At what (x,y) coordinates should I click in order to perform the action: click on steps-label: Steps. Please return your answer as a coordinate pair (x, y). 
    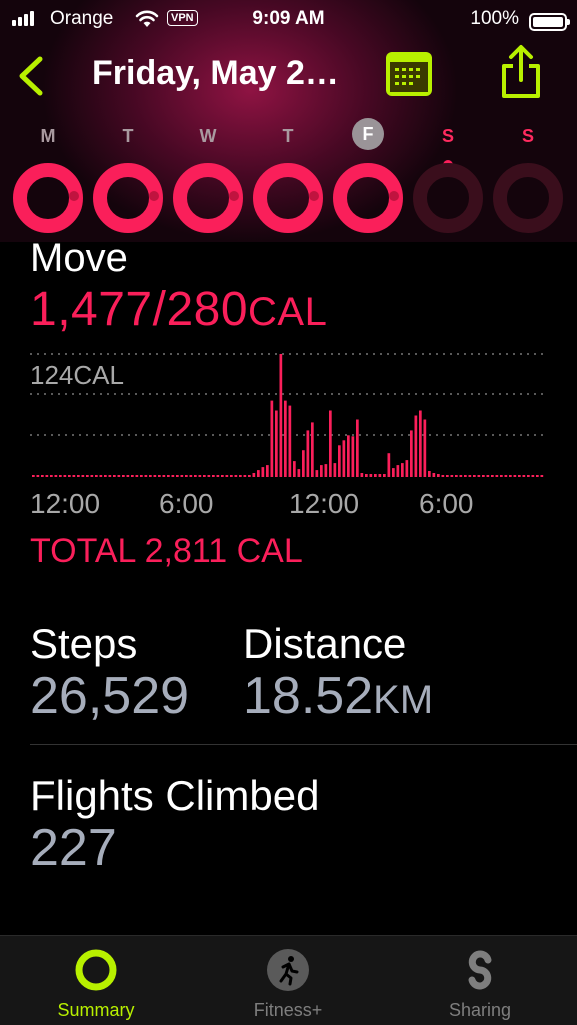
    Looking at the image, I should click on (84, 643).